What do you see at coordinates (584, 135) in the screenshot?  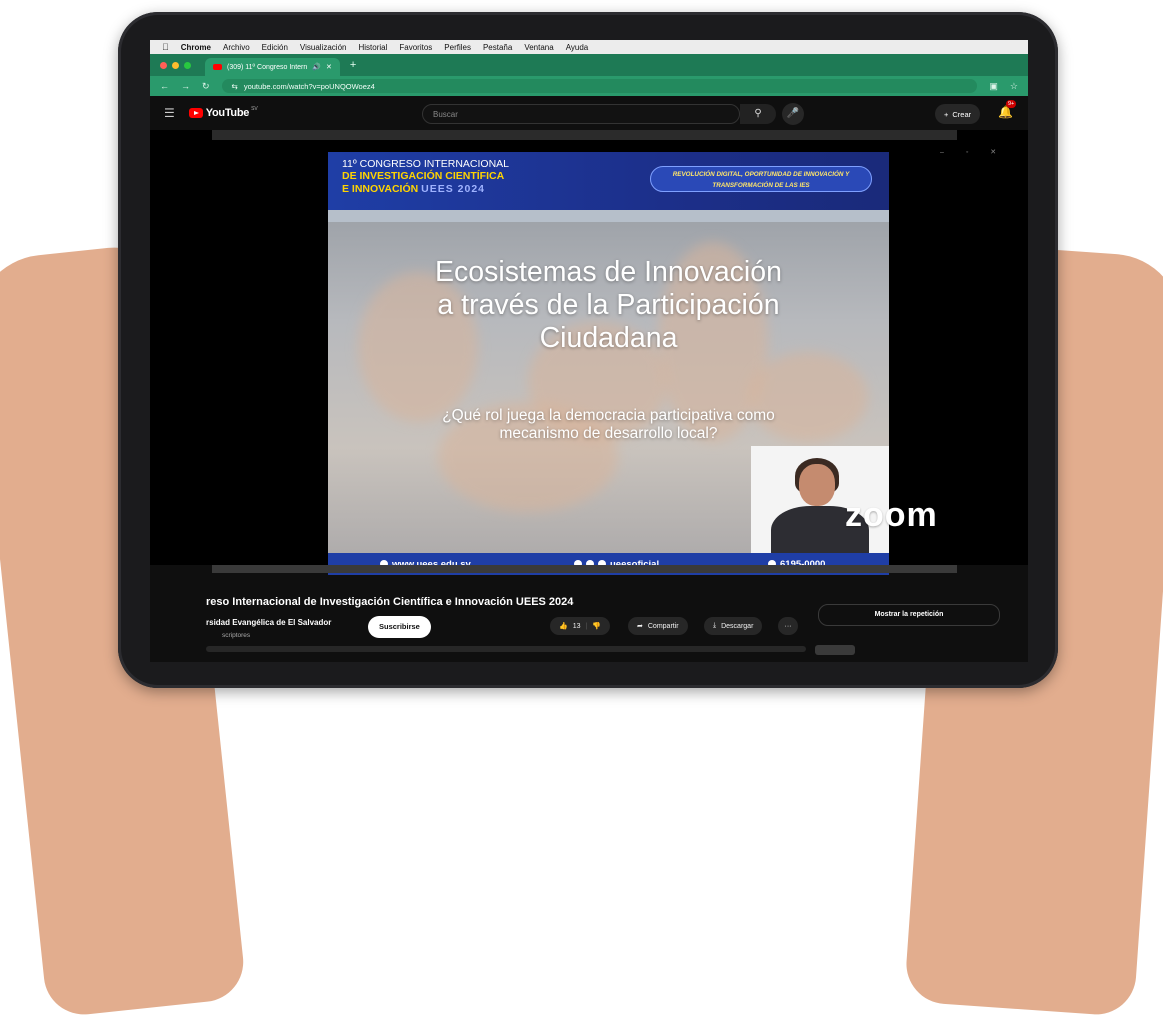 I see `player-top-strip` at bounding box center [584, 135].